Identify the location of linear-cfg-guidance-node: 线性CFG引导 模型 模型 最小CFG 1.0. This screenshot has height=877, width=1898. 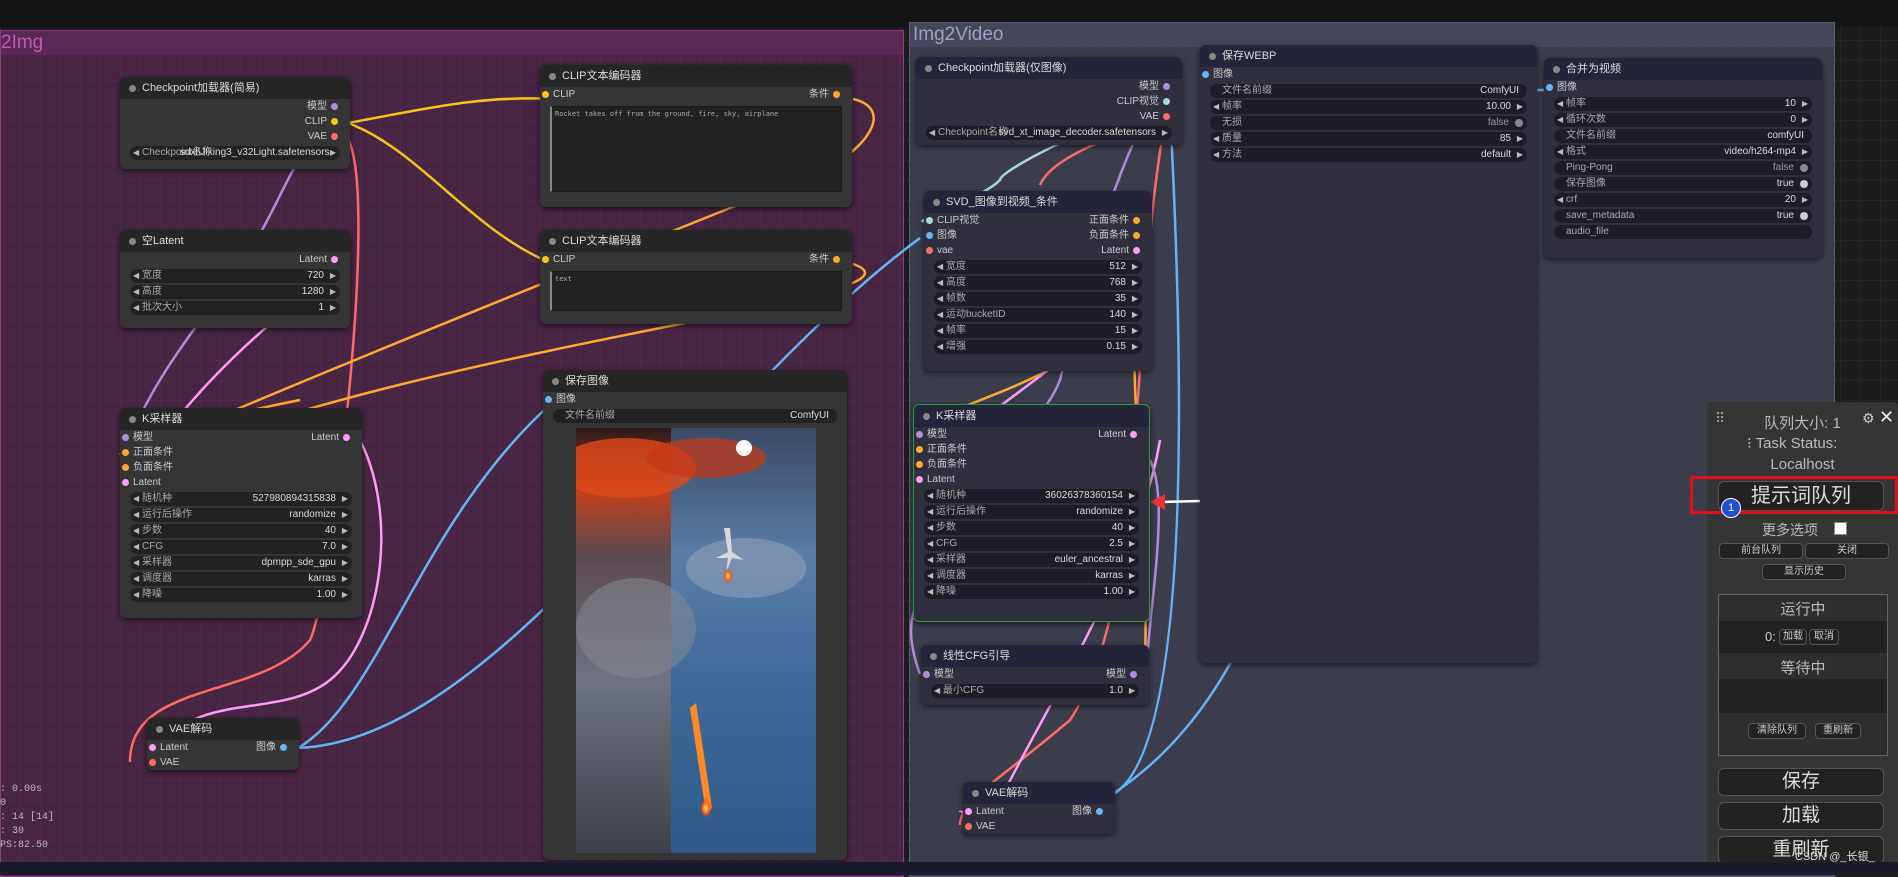
(1035, 675).